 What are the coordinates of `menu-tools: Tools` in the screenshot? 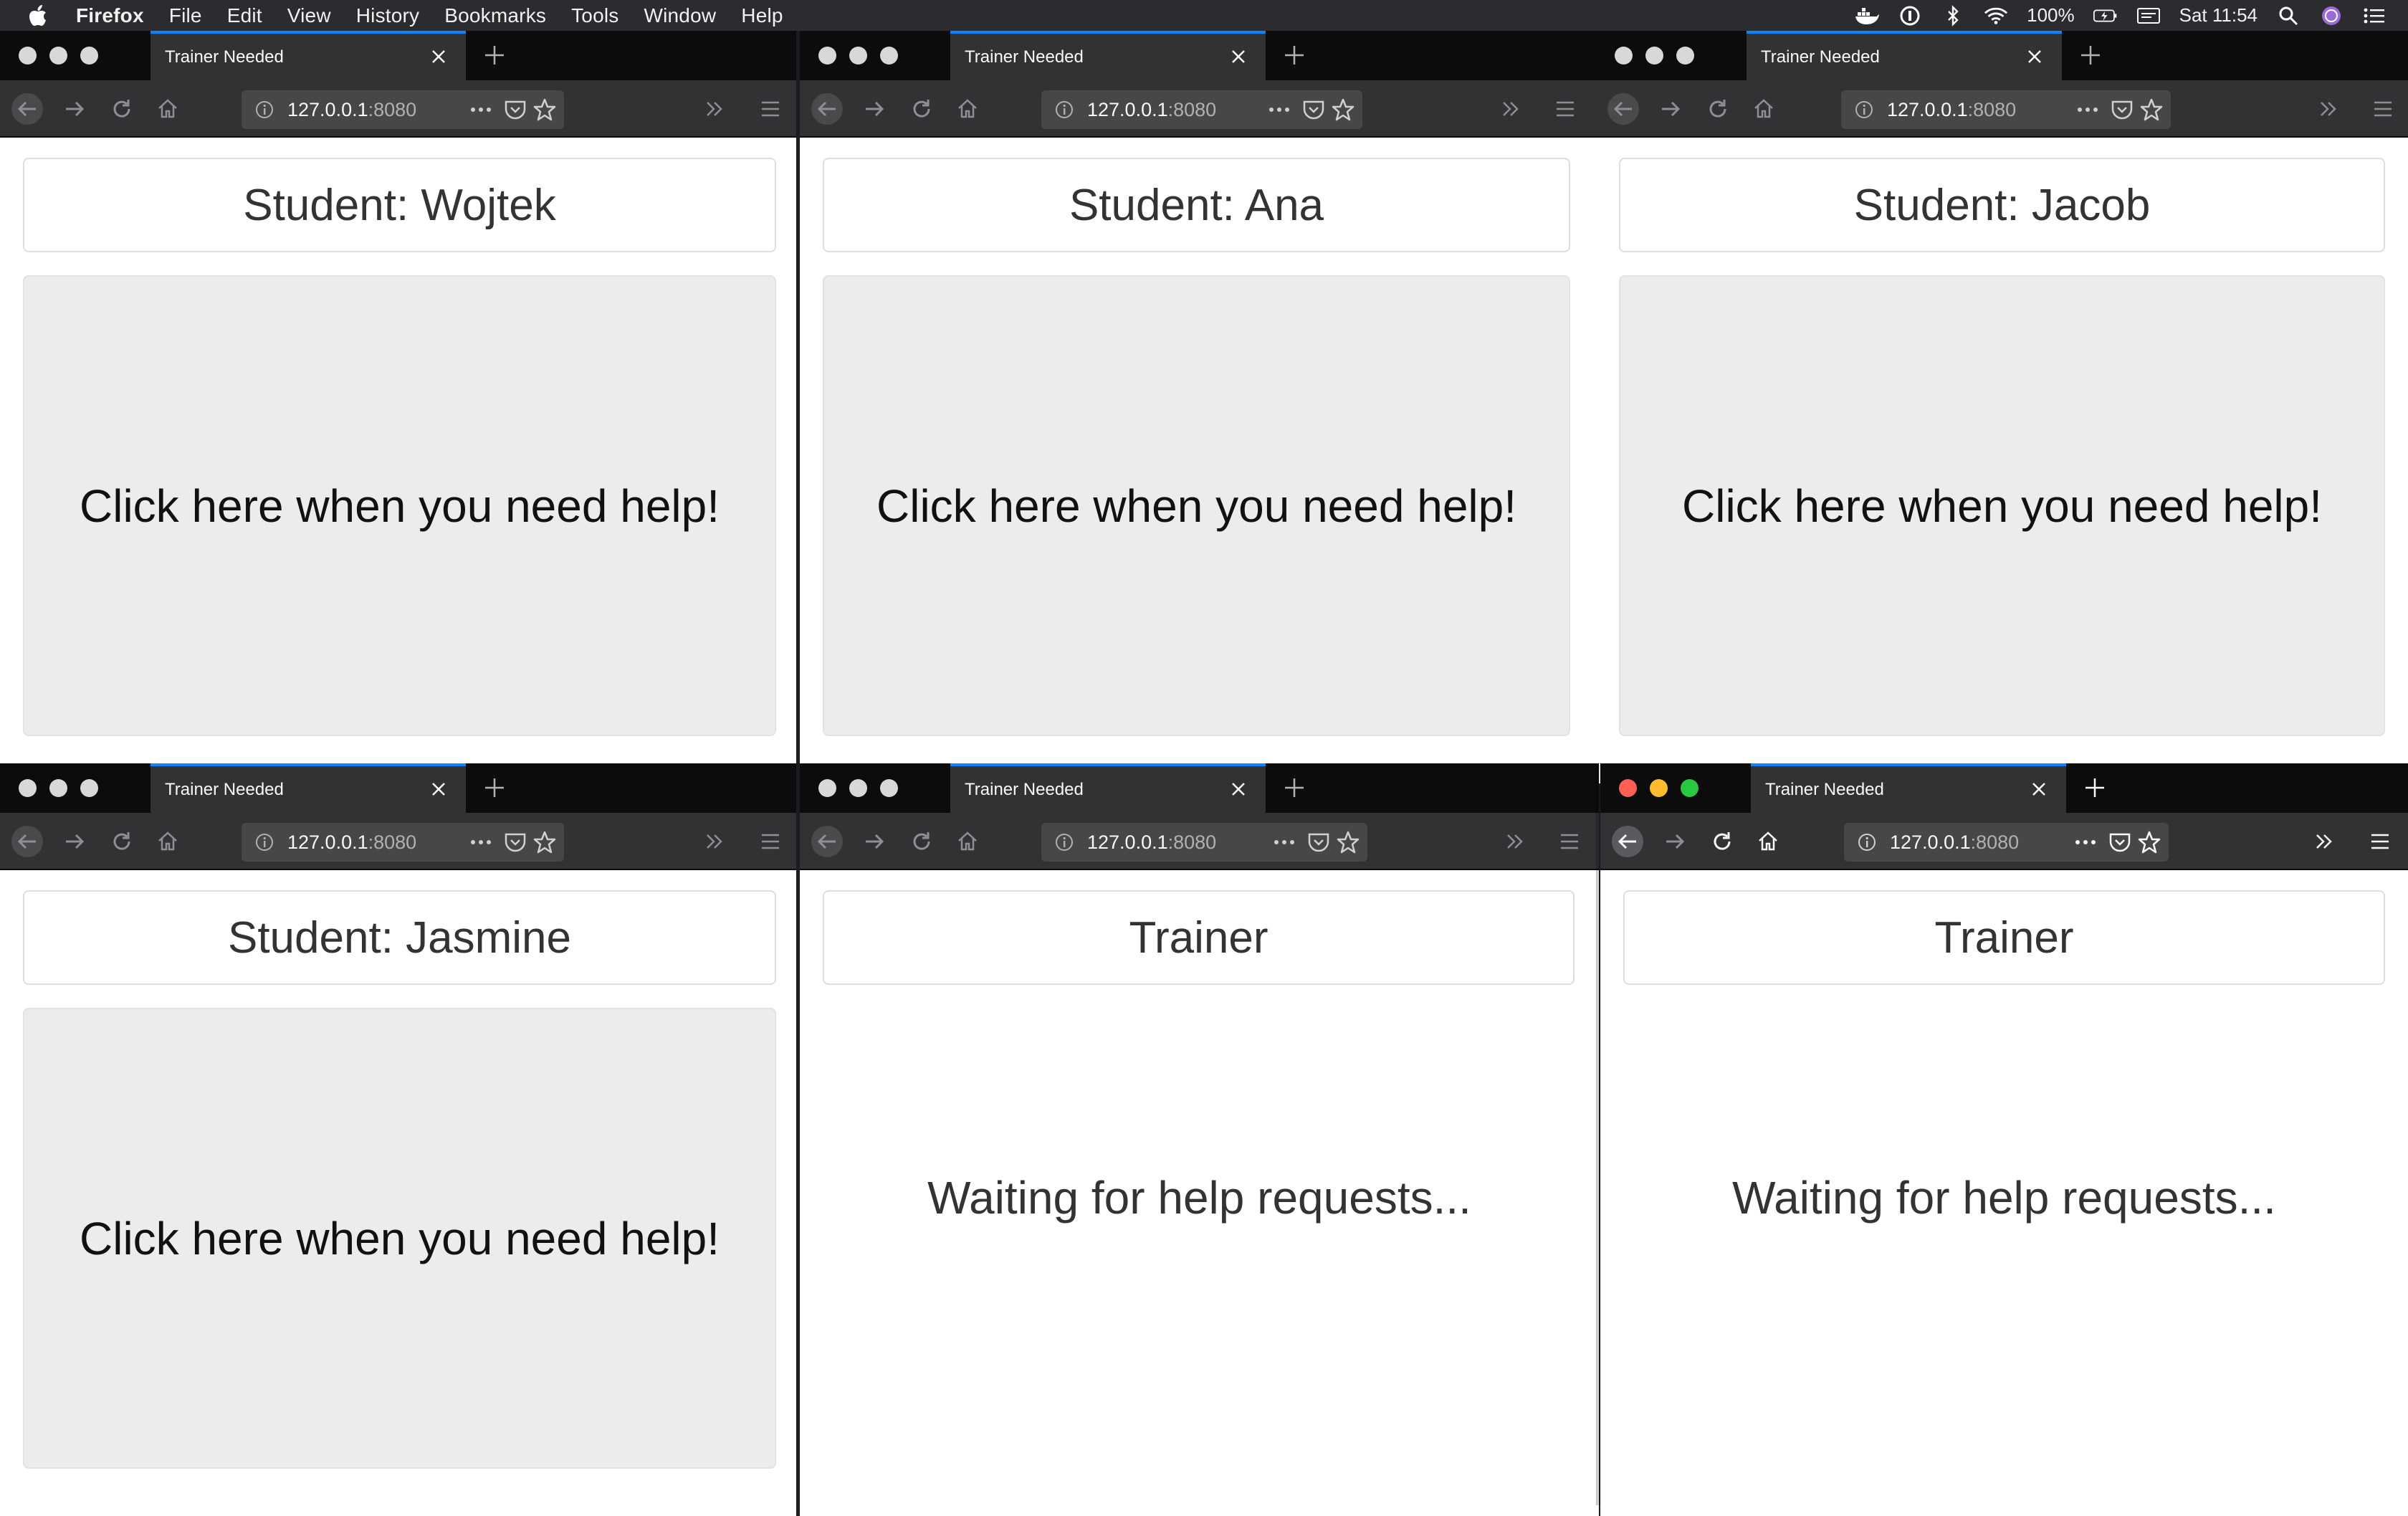 It's located at (594, 15).